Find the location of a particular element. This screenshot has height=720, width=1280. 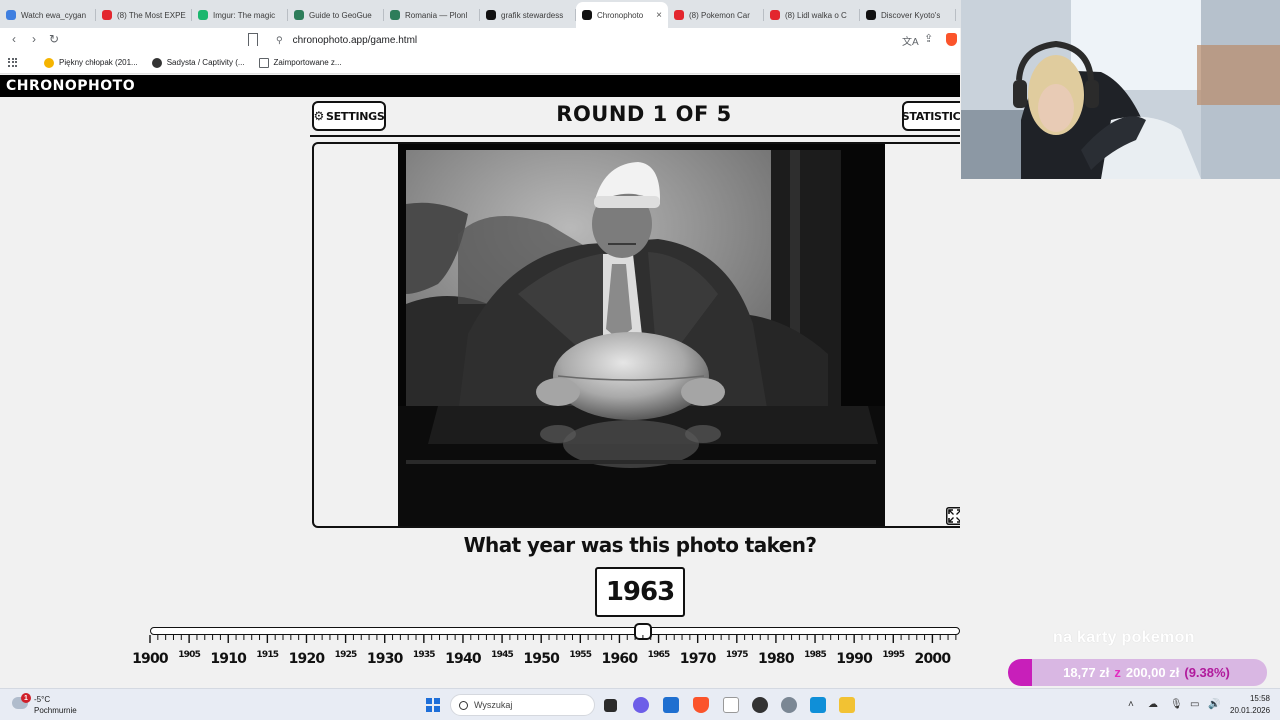

browser-tab: Imgur: The magic is located at coordinates (240, 15).